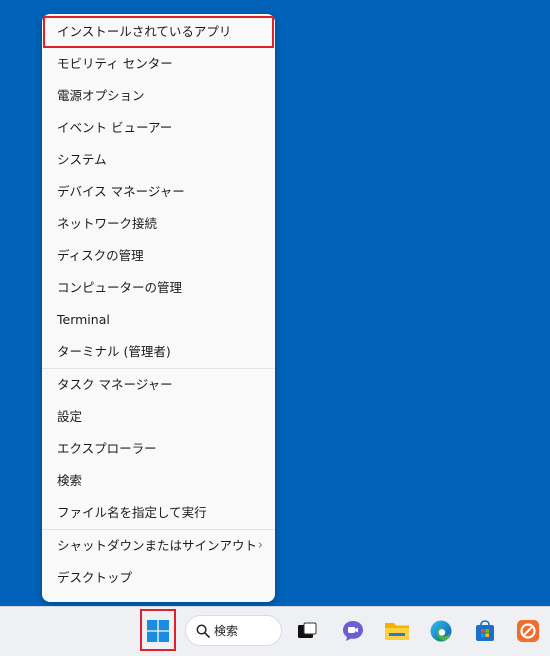 This screenshot has height=656, width=550. What do you see at coordinates (158, 160) in the screenshot?
I see `menu-item-system: システム` at bounding box center [158, 160].